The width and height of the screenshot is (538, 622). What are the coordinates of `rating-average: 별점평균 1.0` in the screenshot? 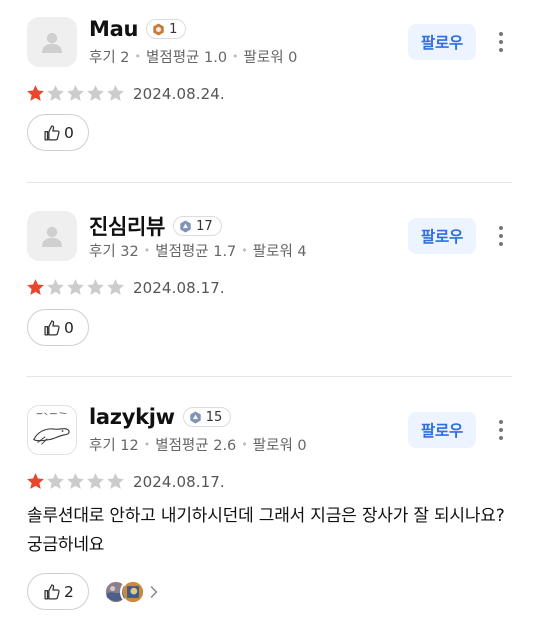 It's located at (187, 58).